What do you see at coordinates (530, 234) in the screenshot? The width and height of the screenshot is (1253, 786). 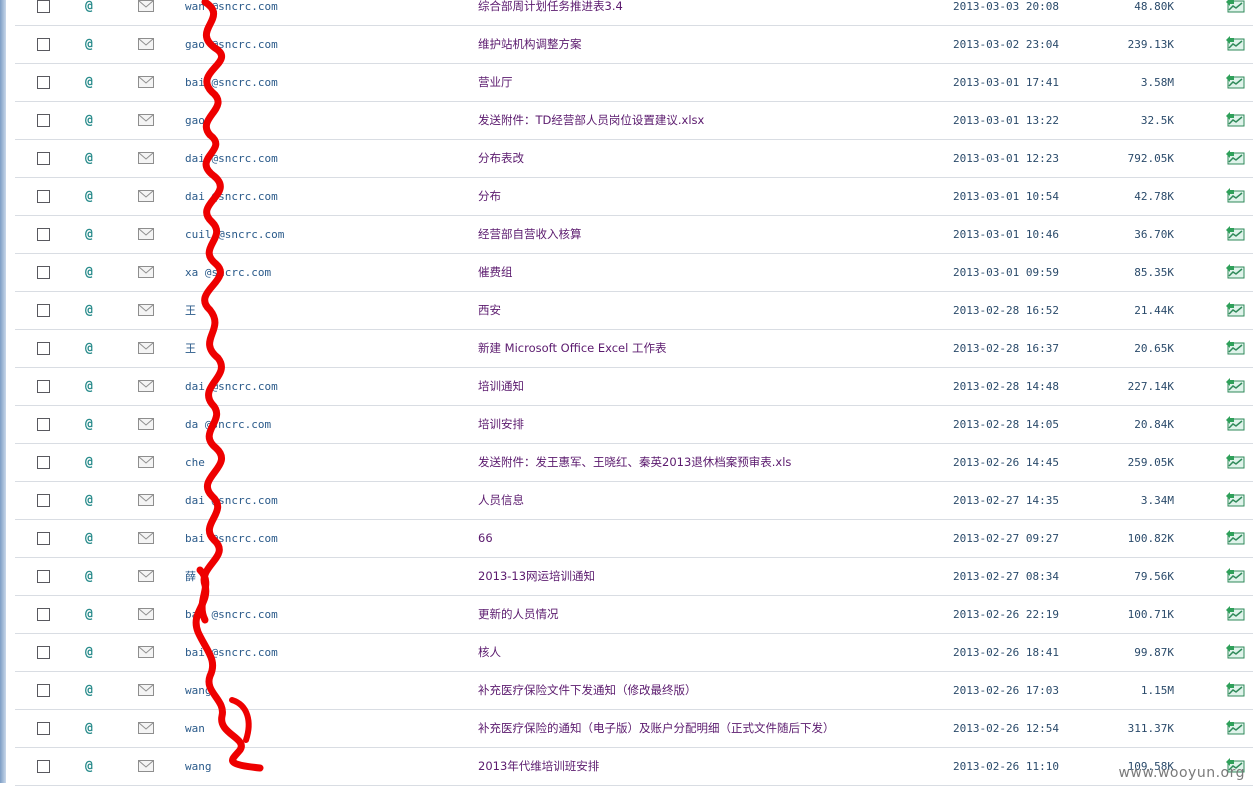 I see `subject-link: 经营部自营收入核算` at bounding box center [530, 234].